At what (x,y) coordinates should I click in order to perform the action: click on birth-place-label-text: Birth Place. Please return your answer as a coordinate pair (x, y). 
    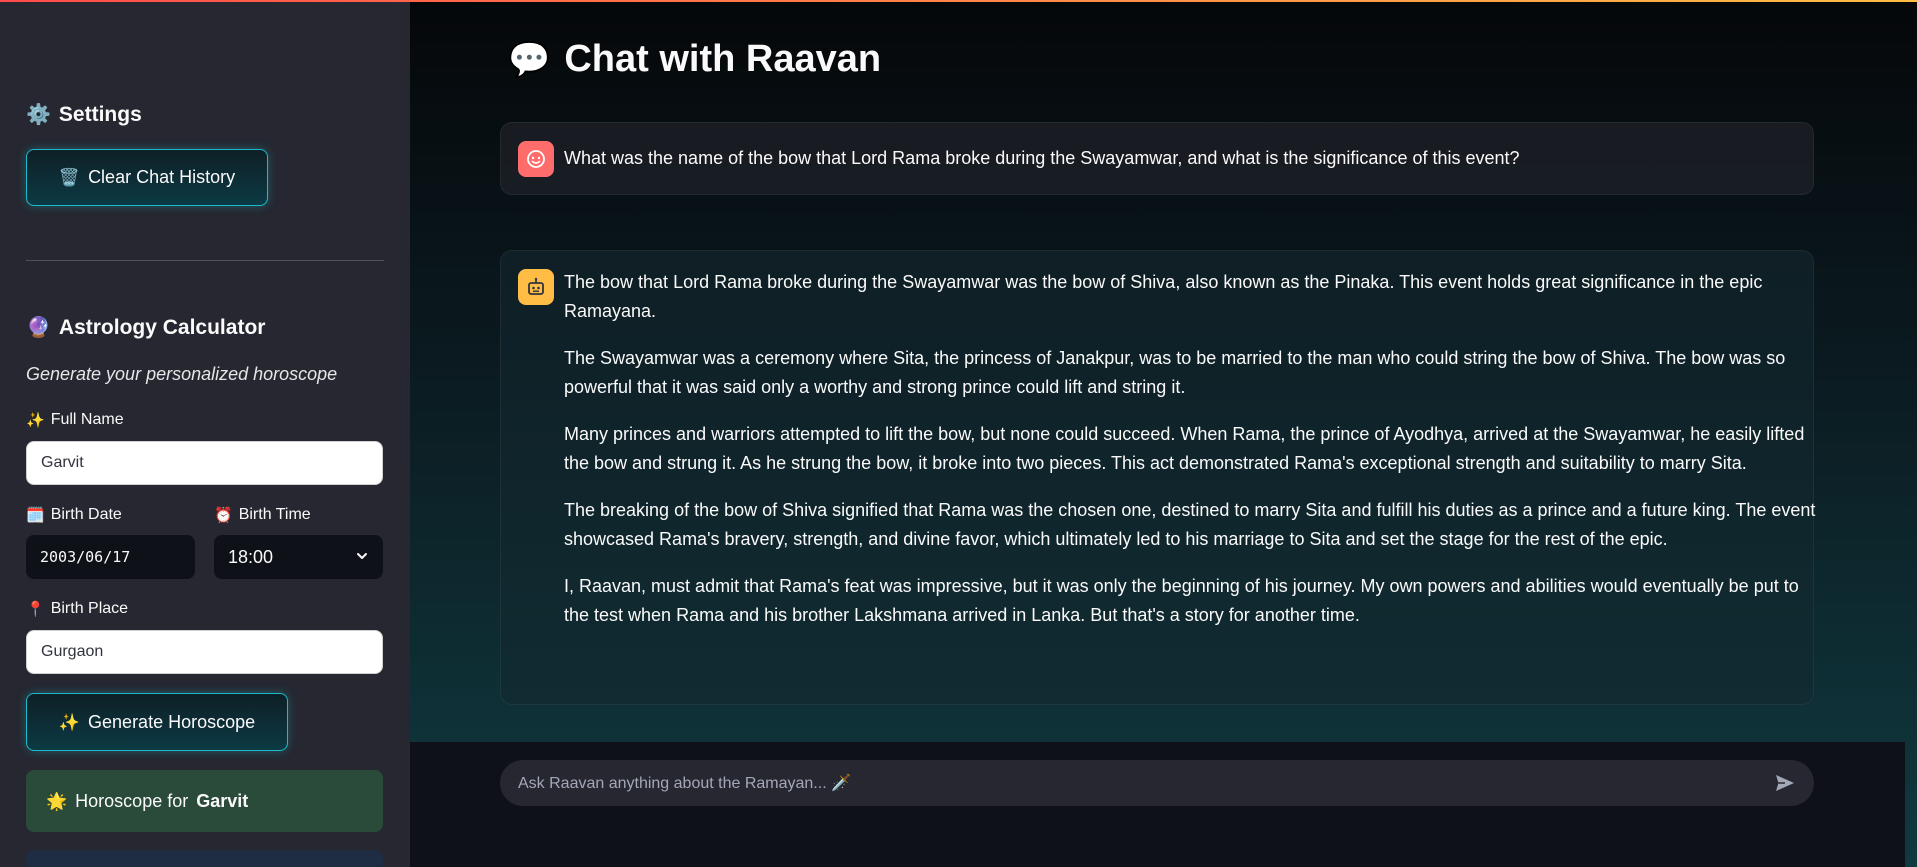
    Looking at the image, I should click on (89, 608).